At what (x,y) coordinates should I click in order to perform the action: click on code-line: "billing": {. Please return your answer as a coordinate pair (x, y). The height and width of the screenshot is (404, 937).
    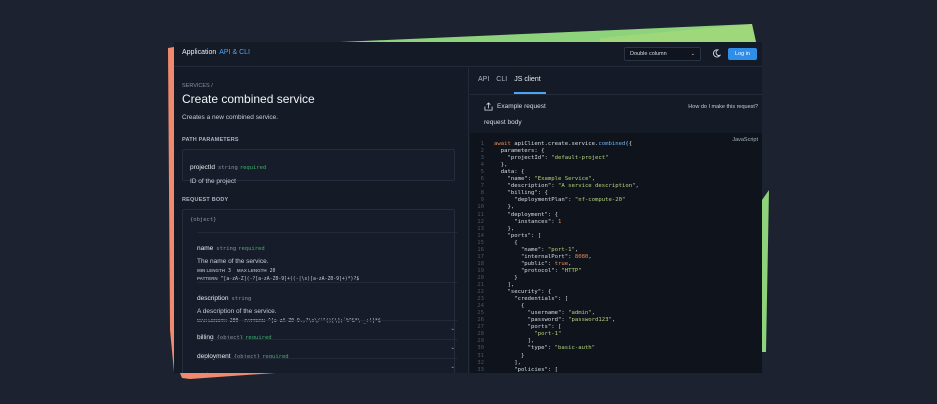
    Looking at the image, I should click on (521, 193).